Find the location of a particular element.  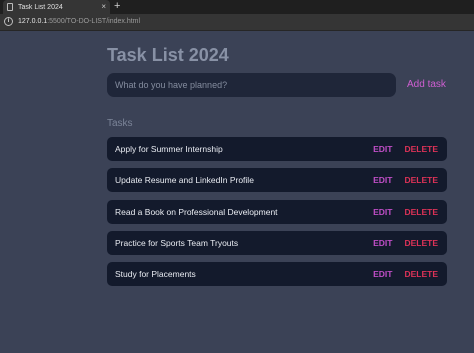

url-text: 127.0.0.1:5500/TO-DO-LIST/index.html is located at coordinates (79, 22).